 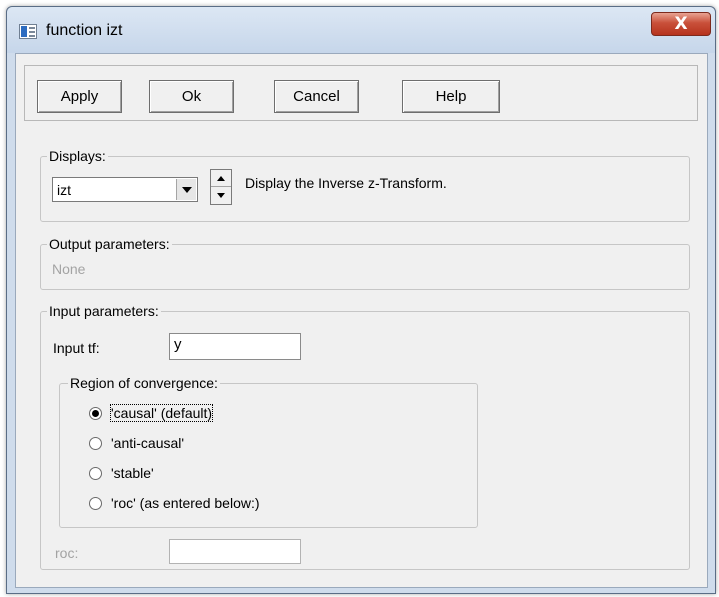 What do you see at coordinates (84, 30) in the screenshot?
I see `window-title: function izt` at bounding box center [84, 30].